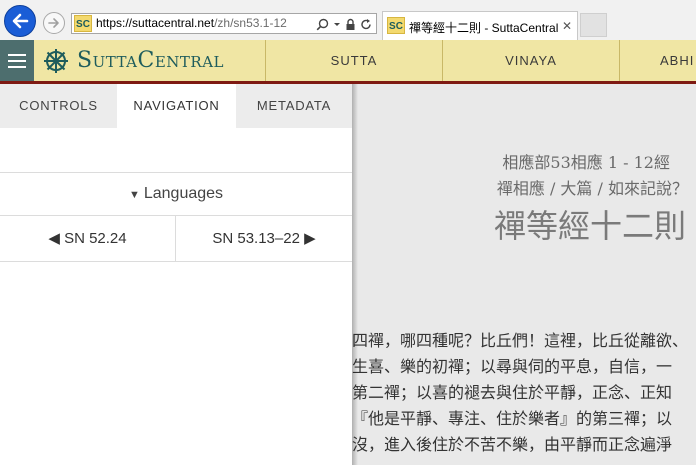  What do you see at coordinates (310, 238) in the screenshot?
I see `triangle-right-icon: ▶` at bounding box center [310, 238].